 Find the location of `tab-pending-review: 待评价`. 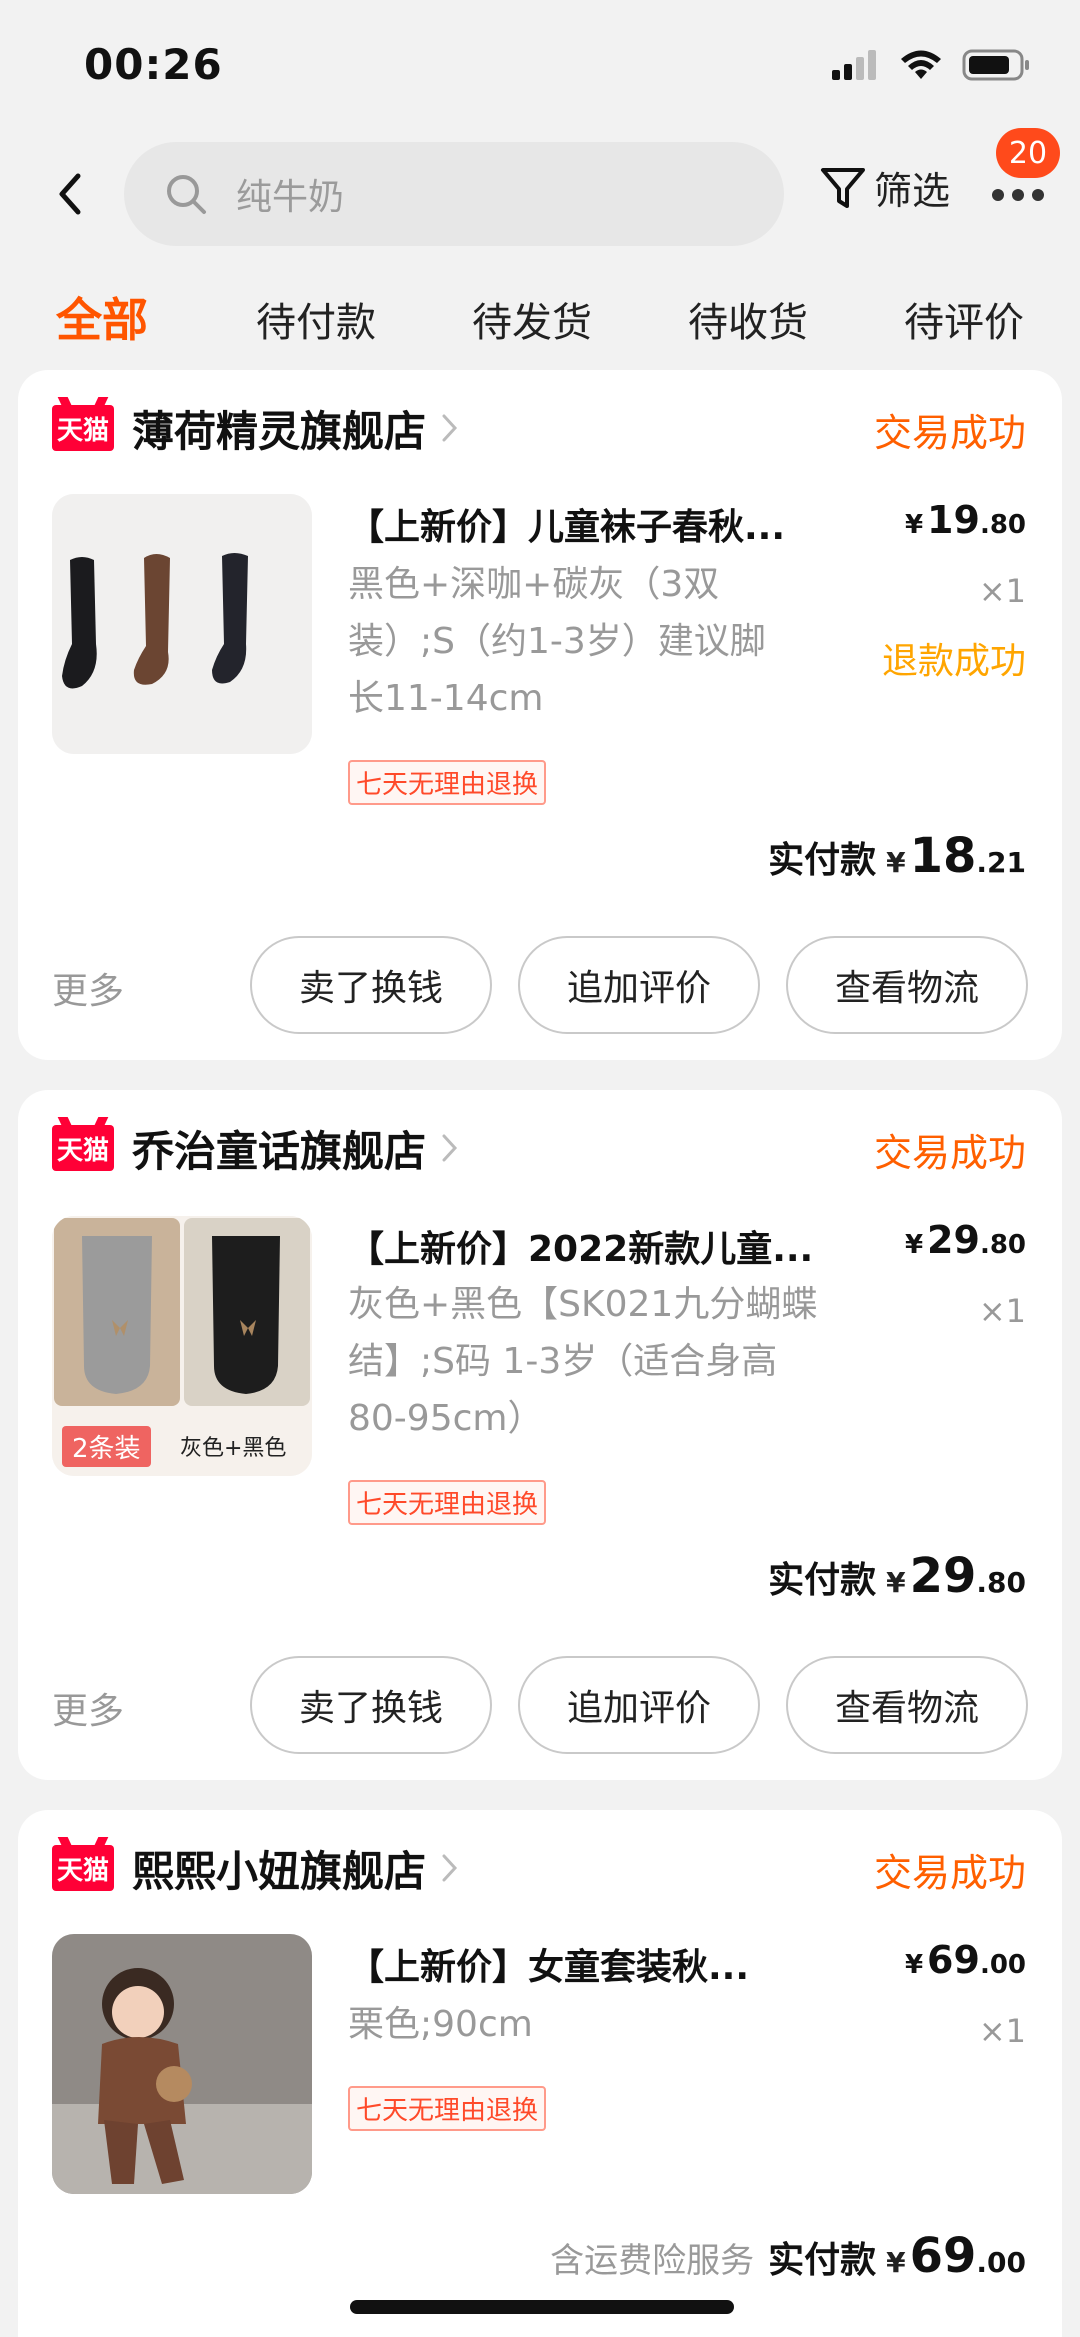

tab-pending-review: 待评价 is located at coordinates (964, 319).